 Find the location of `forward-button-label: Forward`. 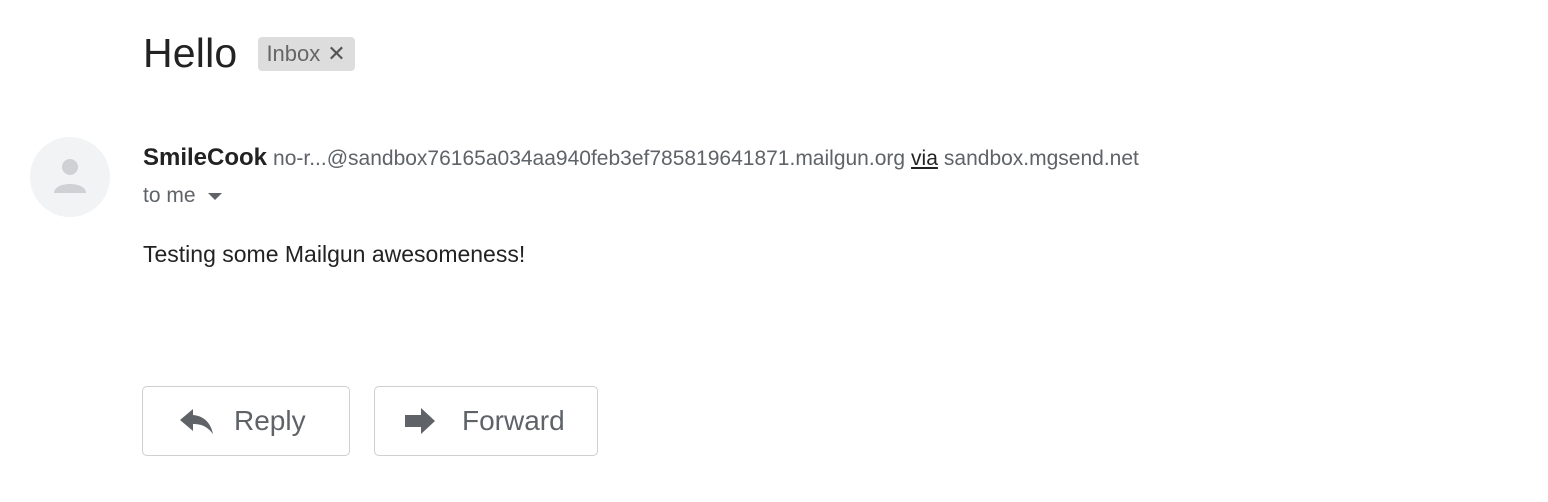

forward-button-label: Forward is located at coordinates (513, 420).